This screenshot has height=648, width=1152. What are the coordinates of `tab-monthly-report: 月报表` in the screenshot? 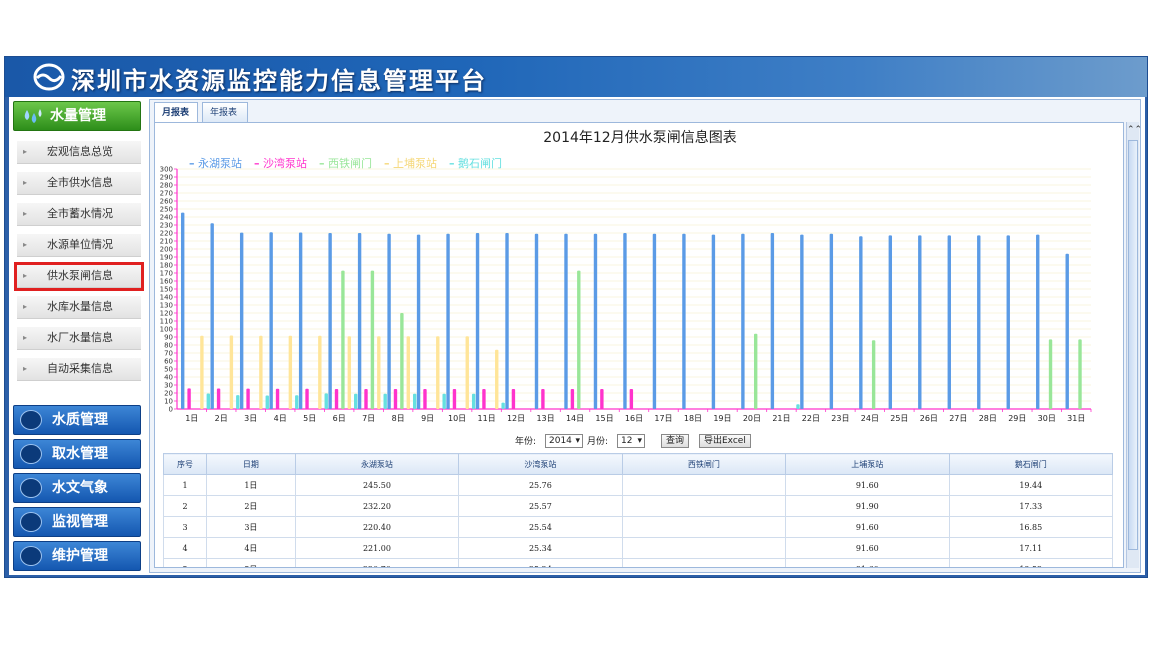 It's located at (176, 112).